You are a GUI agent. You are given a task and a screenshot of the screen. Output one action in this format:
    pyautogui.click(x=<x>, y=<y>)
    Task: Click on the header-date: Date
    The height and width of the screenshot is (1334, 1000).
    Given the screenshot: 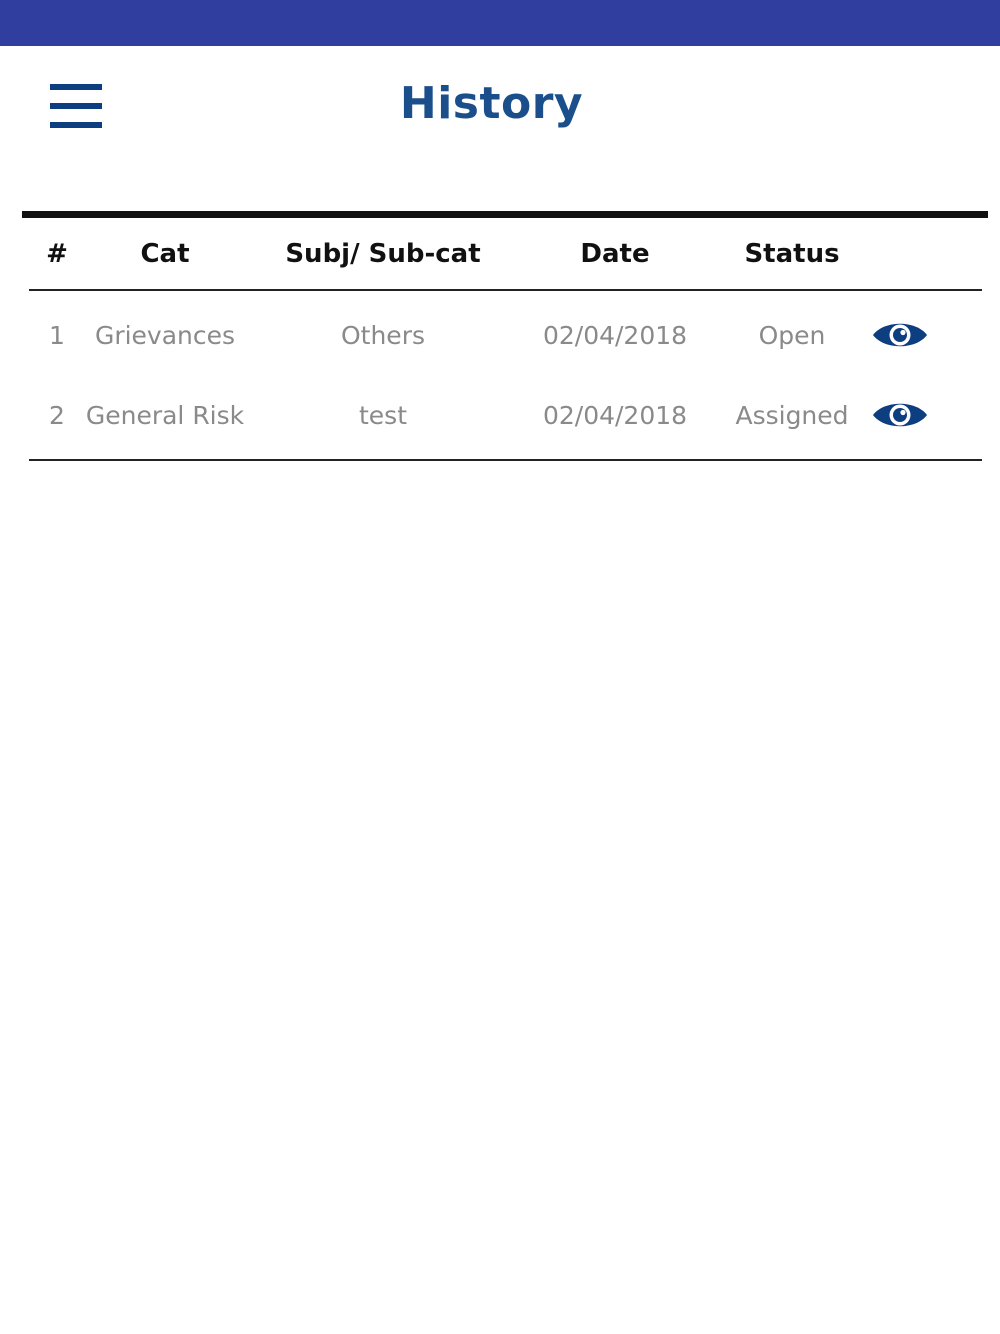 What is the action you would take?
    pyautogui.click(x=615, y=253)
    